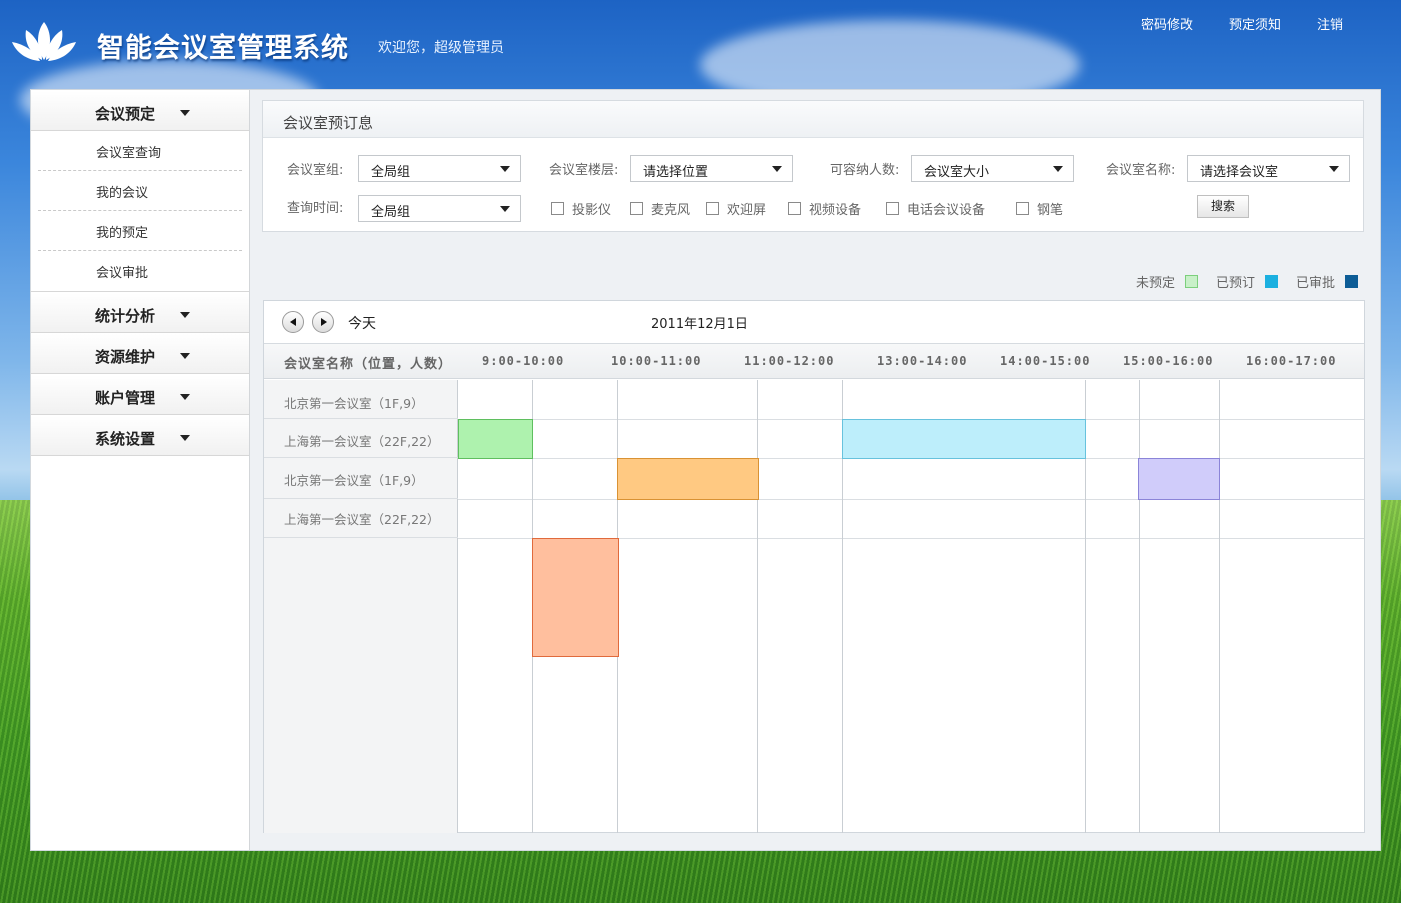 The height and width of the screenshot is (903, 1401). Describe the element at coordinates (44, 41) in the screenshot. I see `lotus-logo-icon` at that location.